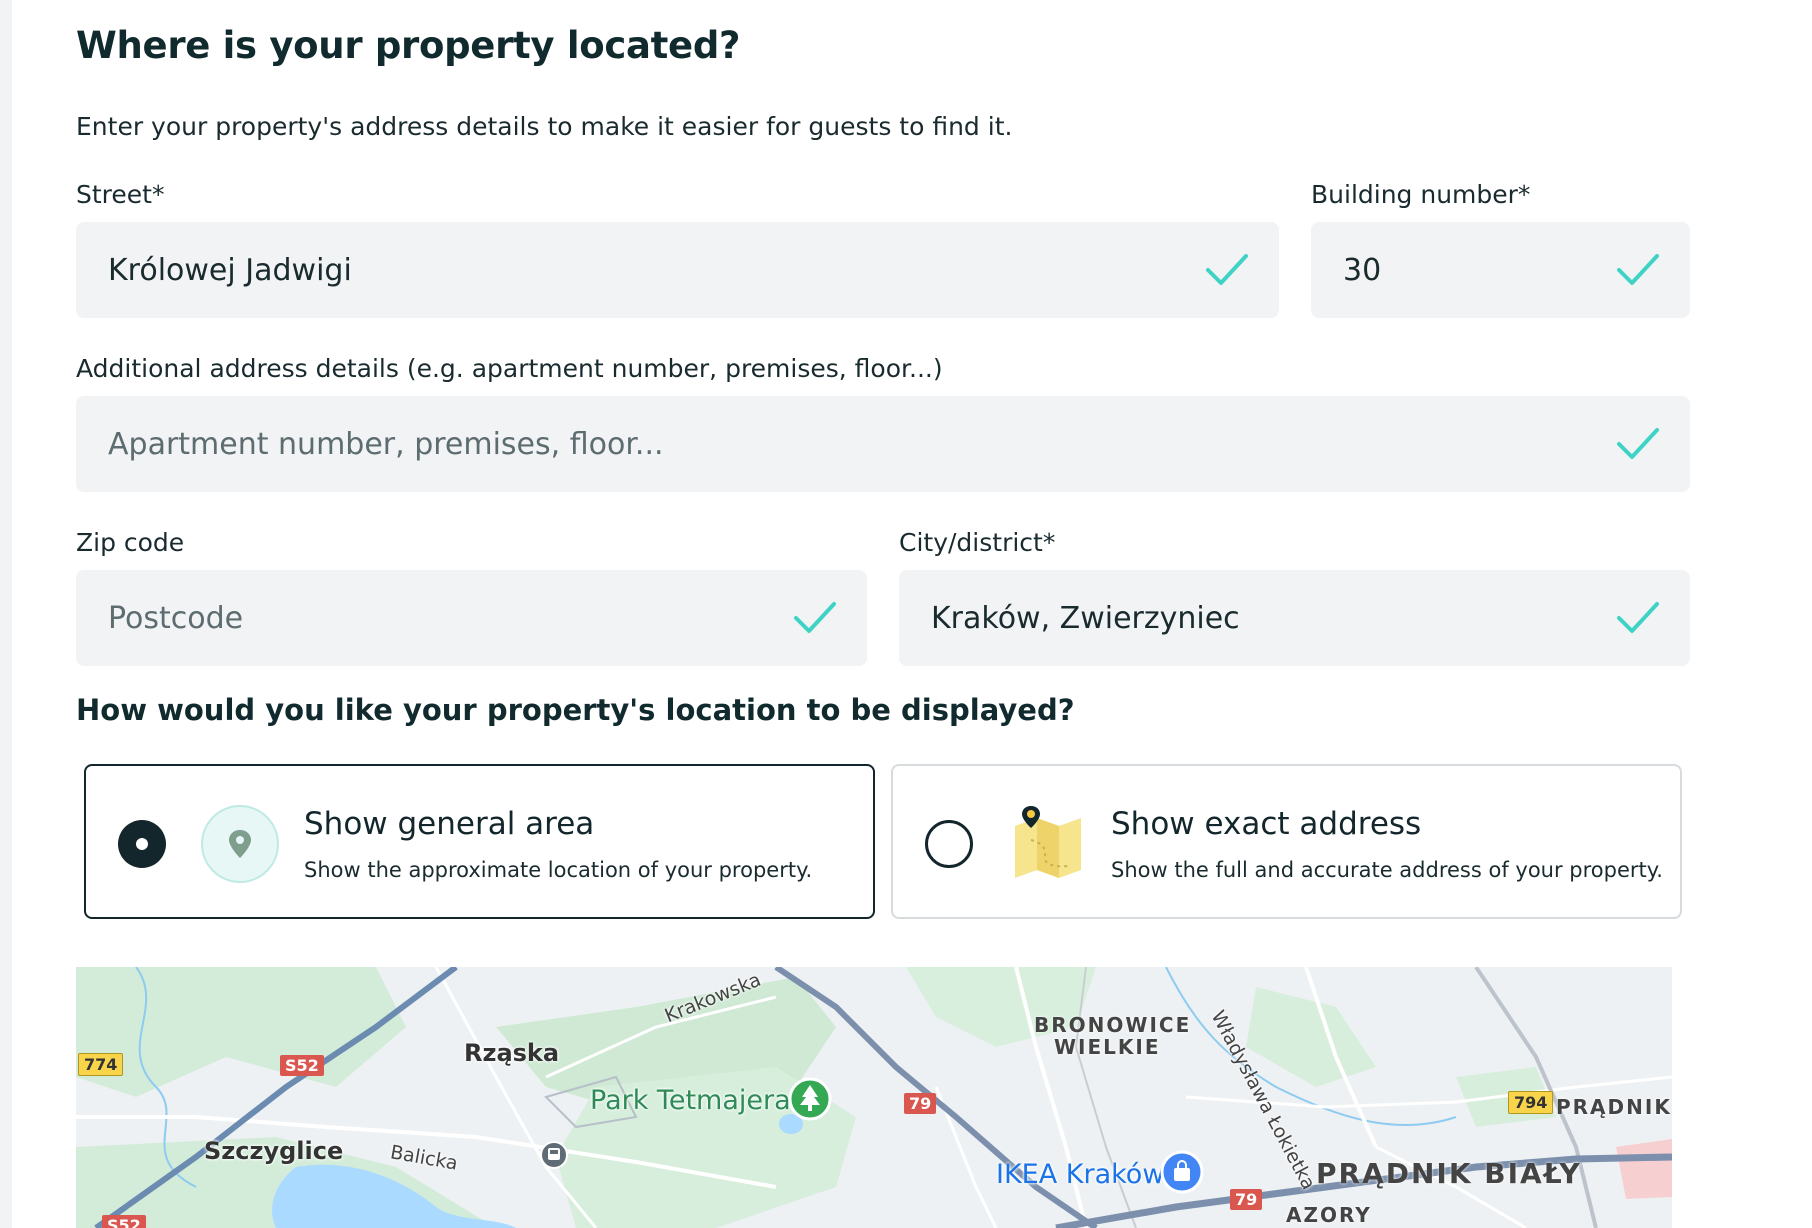 This screenshot has width=1812, height=1228. What do you see at coordinates (949, 844) in the screenshot?
I see `radio-exact-address` at bounding box center [949, 844].